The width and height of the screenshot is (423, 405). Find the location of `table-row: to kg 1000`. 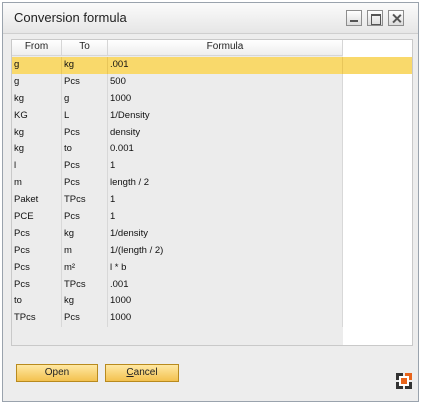

table-row: to kg 1000 is located at coordinates (177, 302).